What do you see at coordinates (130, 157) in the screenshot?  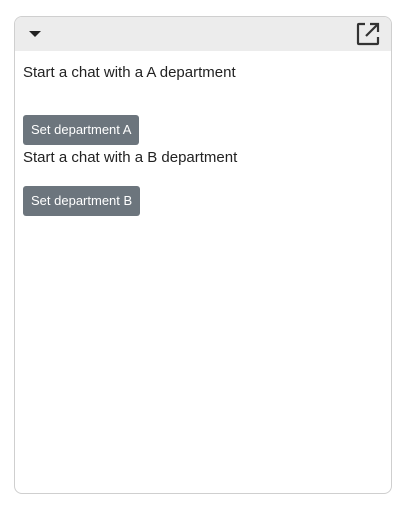 I see `department-b-prompt: Start a chat with a B department` at bounding box center [130, 157].